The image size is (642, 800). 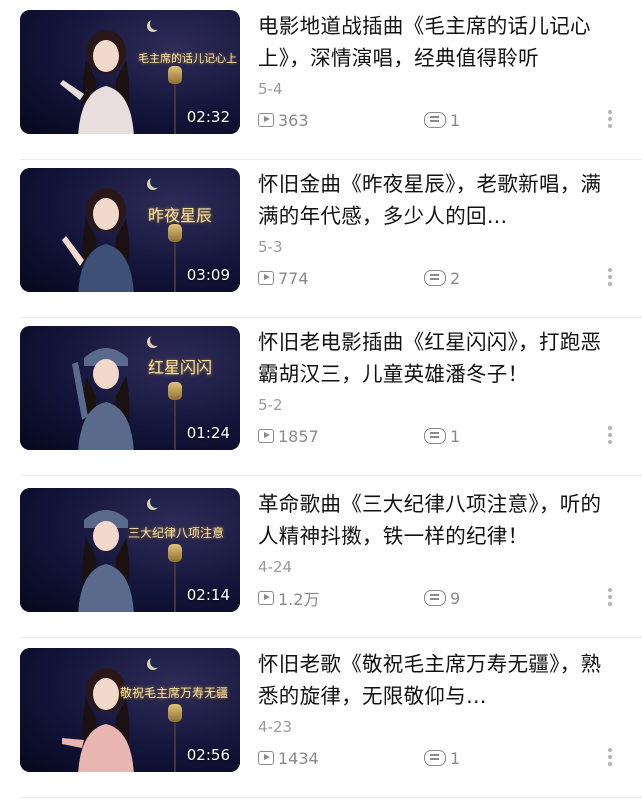 What do you see at coordinates (208, 755) in the screenshot?
I see `video-duration: 02:56` at bounding box center [208, 755].